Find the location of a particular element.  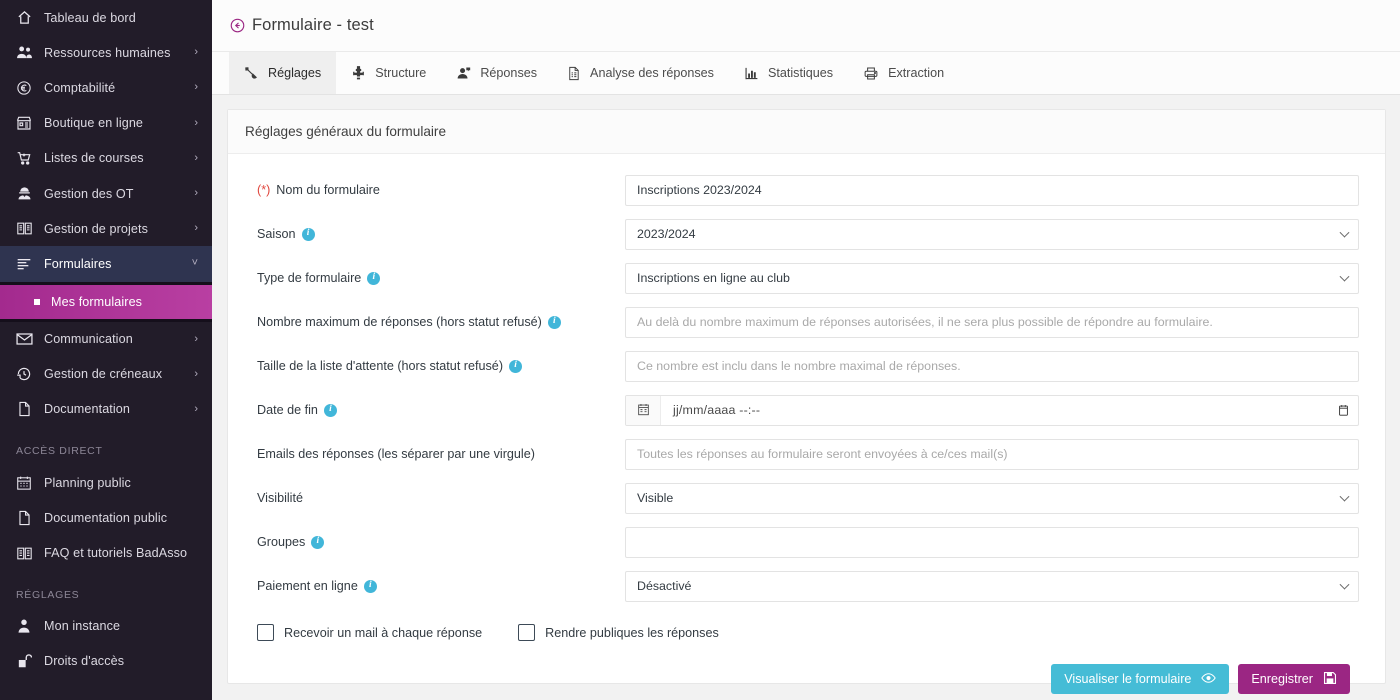

preview-form-button: Visualiser le formulaire is located at coordinates (1140, 679).